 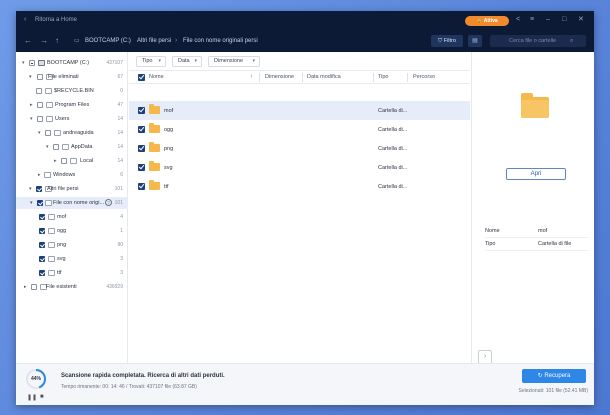 I want to click on tree-item: ▸ Windows 6, so click(x=72, y=175).